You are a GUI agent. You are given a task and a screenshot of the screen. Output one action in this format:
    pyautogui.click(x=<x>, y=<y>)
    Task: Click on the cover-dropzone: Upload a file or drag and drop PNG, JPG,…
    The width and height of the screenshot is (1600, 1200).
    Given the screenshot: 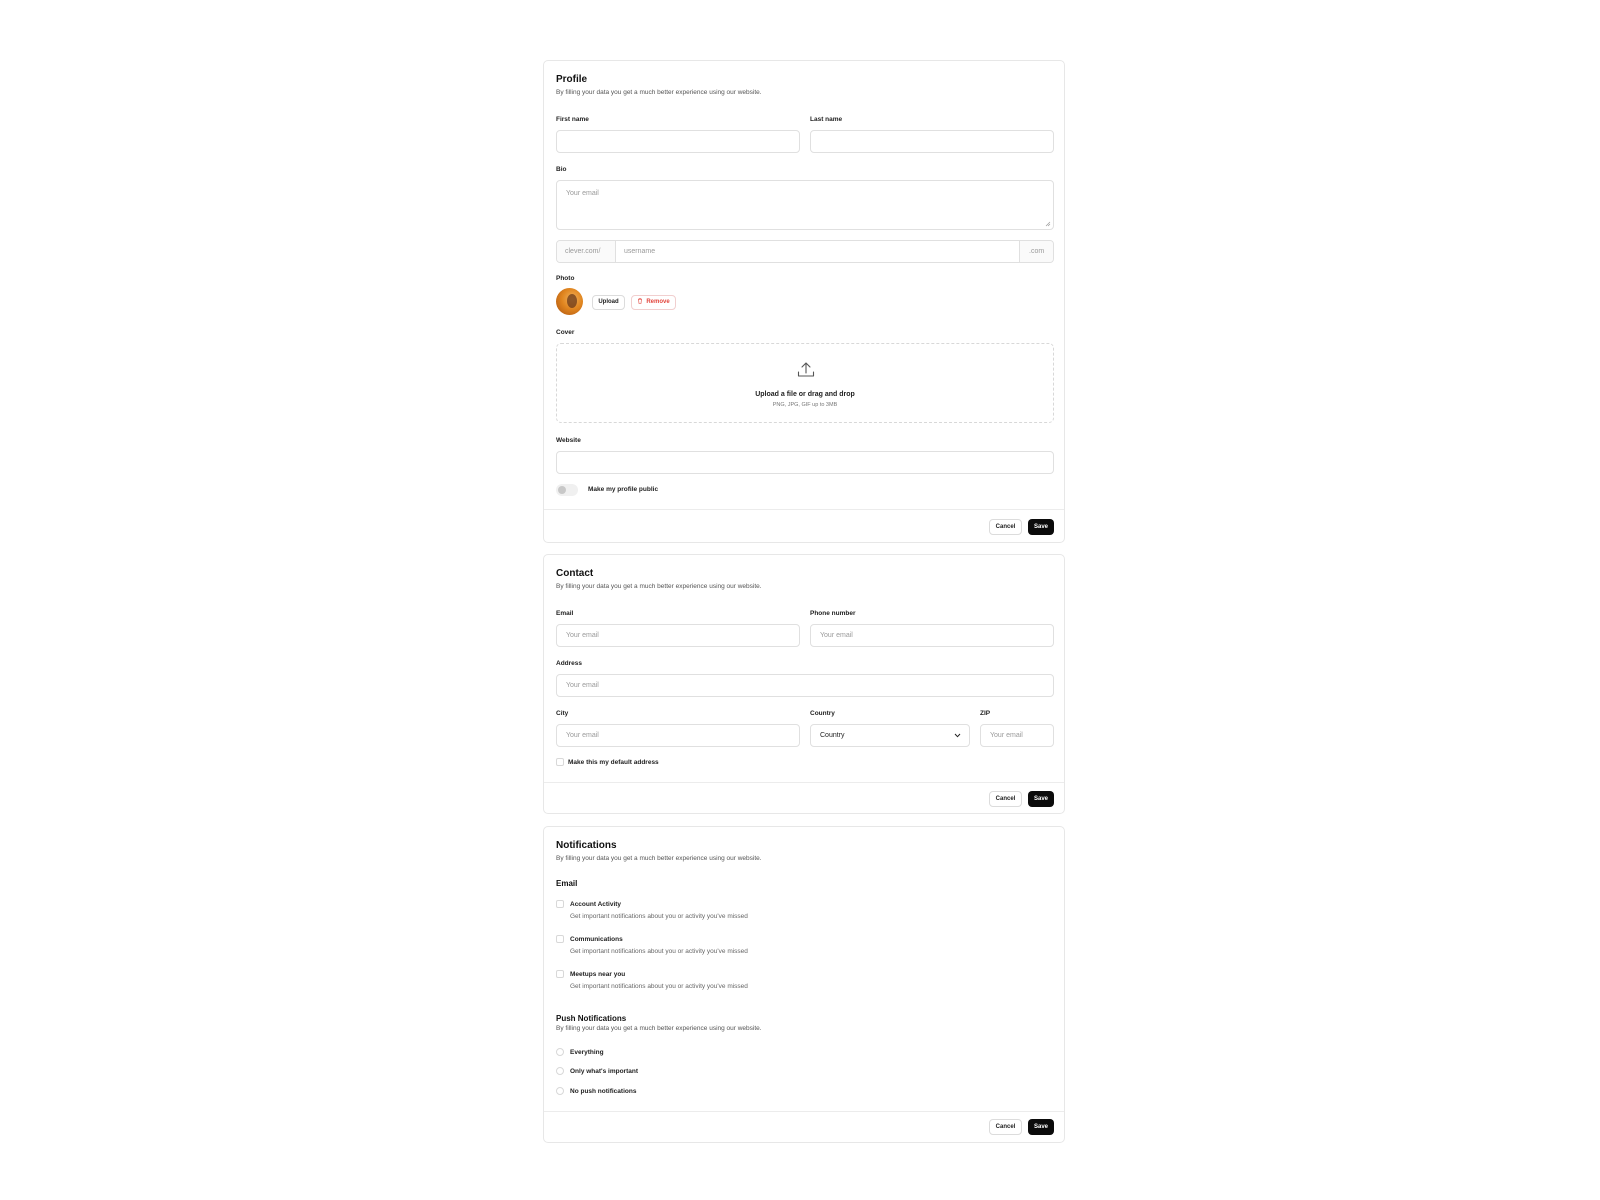 What is the action you would take?
    pyautogui.click(x=805, y=383)
    